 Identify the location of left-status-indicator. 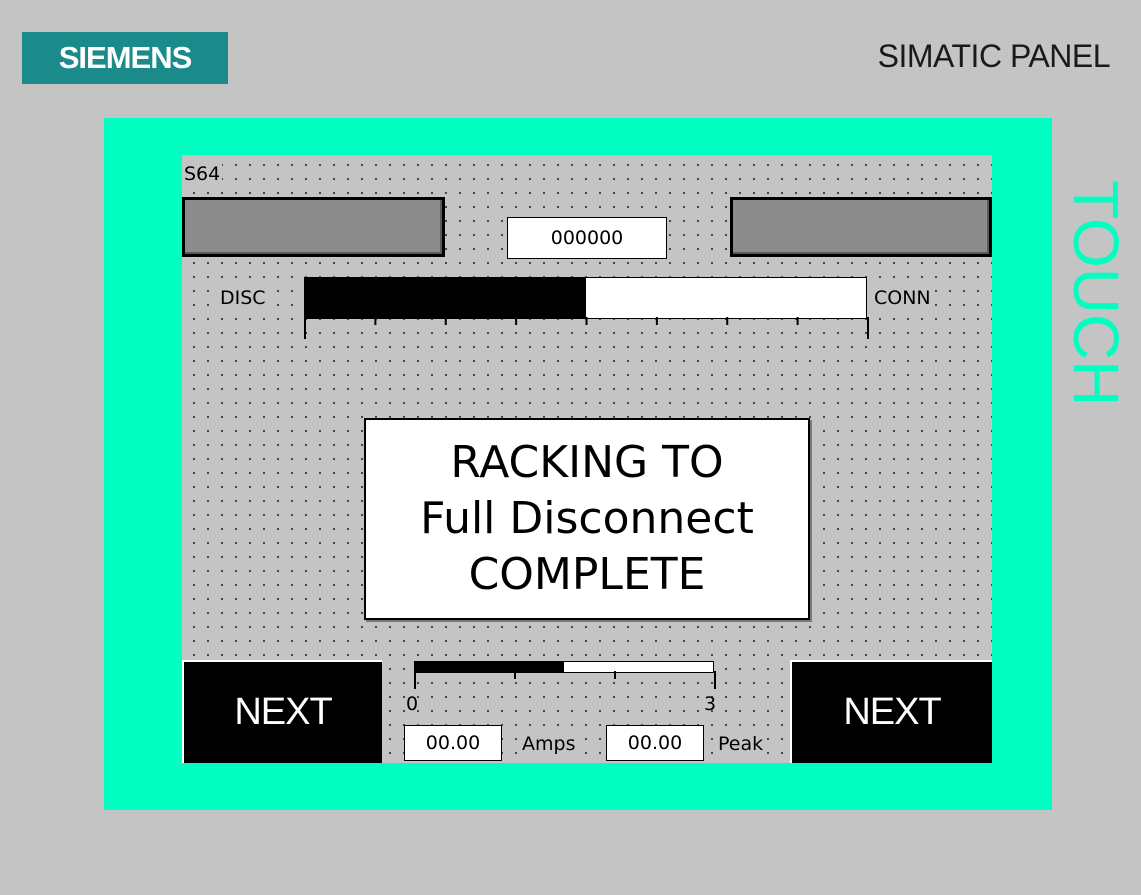
(313, 227).